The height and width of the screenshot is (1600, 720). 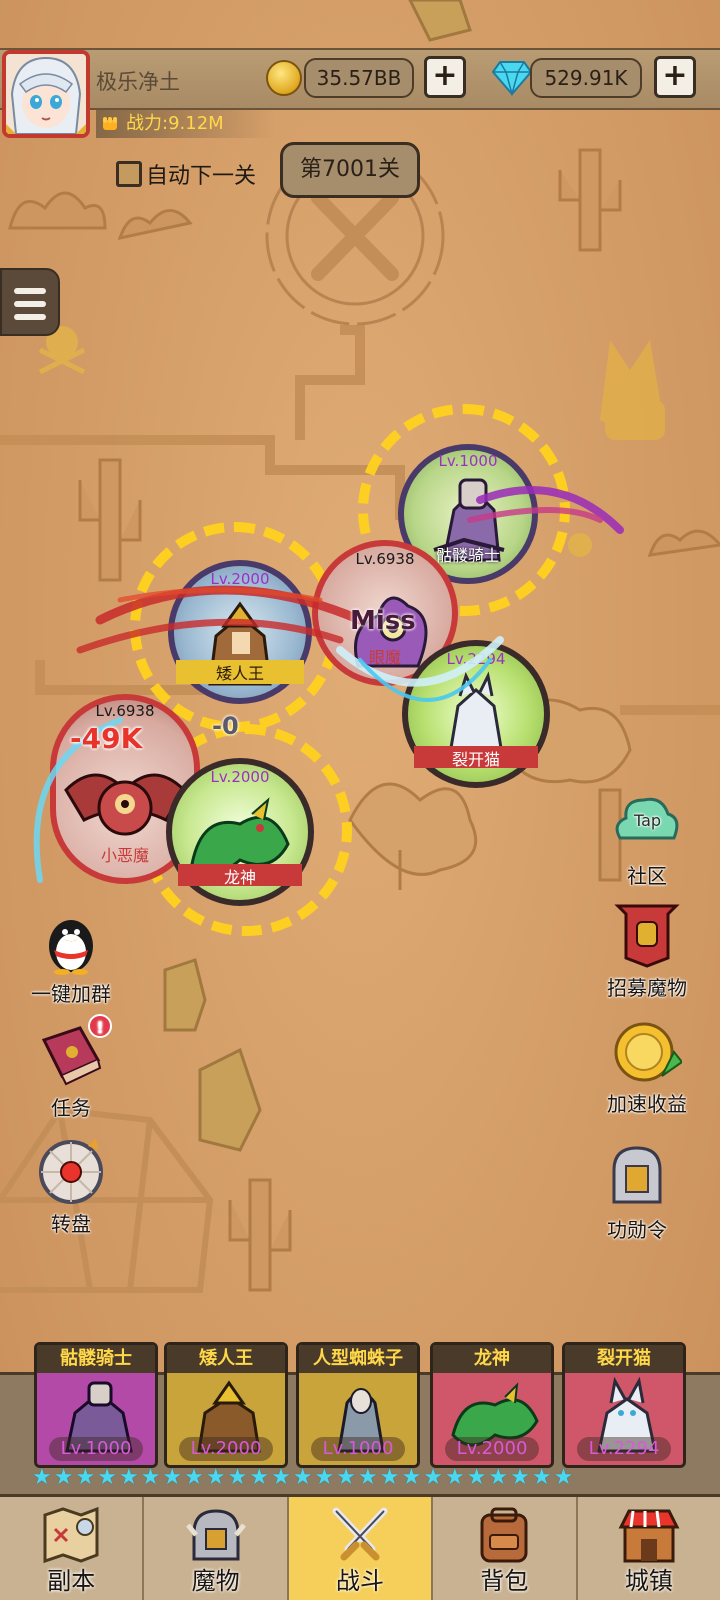 I want to click on roster-card-split-cat: 裂开猫 Lv.2294, so click(x=624, y=1405).